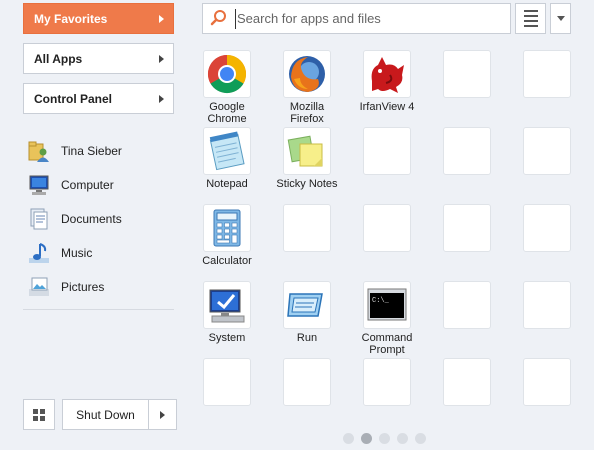 Image resolution: width=594 pixels, height=450 pixels. Describe the element at coordinates (58, 58) in the screenshot. I see `category-label: All Apps` at that location.